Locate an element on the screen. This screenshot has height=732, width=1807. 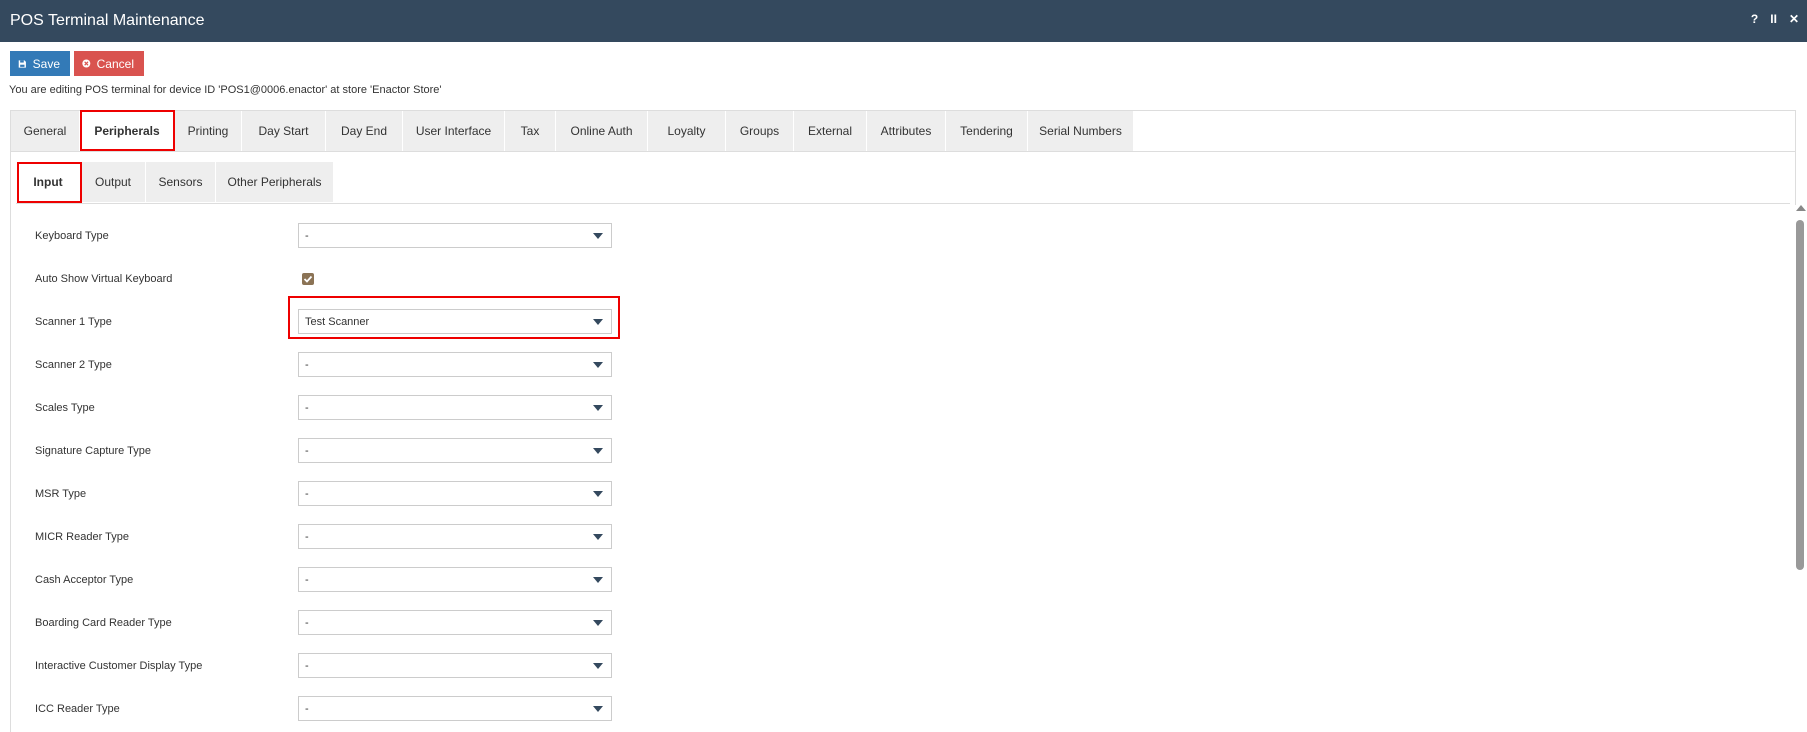
window-controls: ? II ✕ is located at coordinates (1775, 19).